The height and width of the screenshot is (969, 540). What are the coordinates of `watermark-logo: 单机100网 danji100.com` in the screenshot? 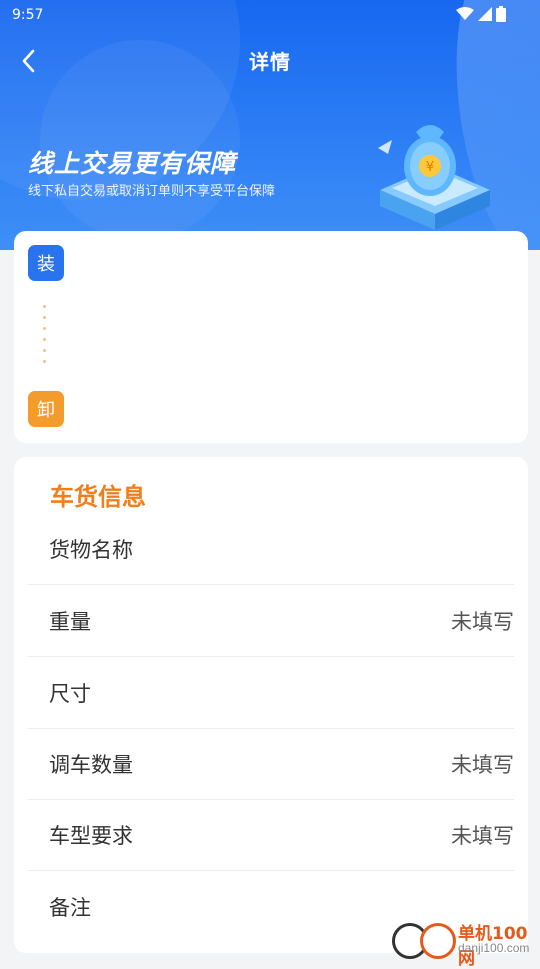 It's located at (465, 943).